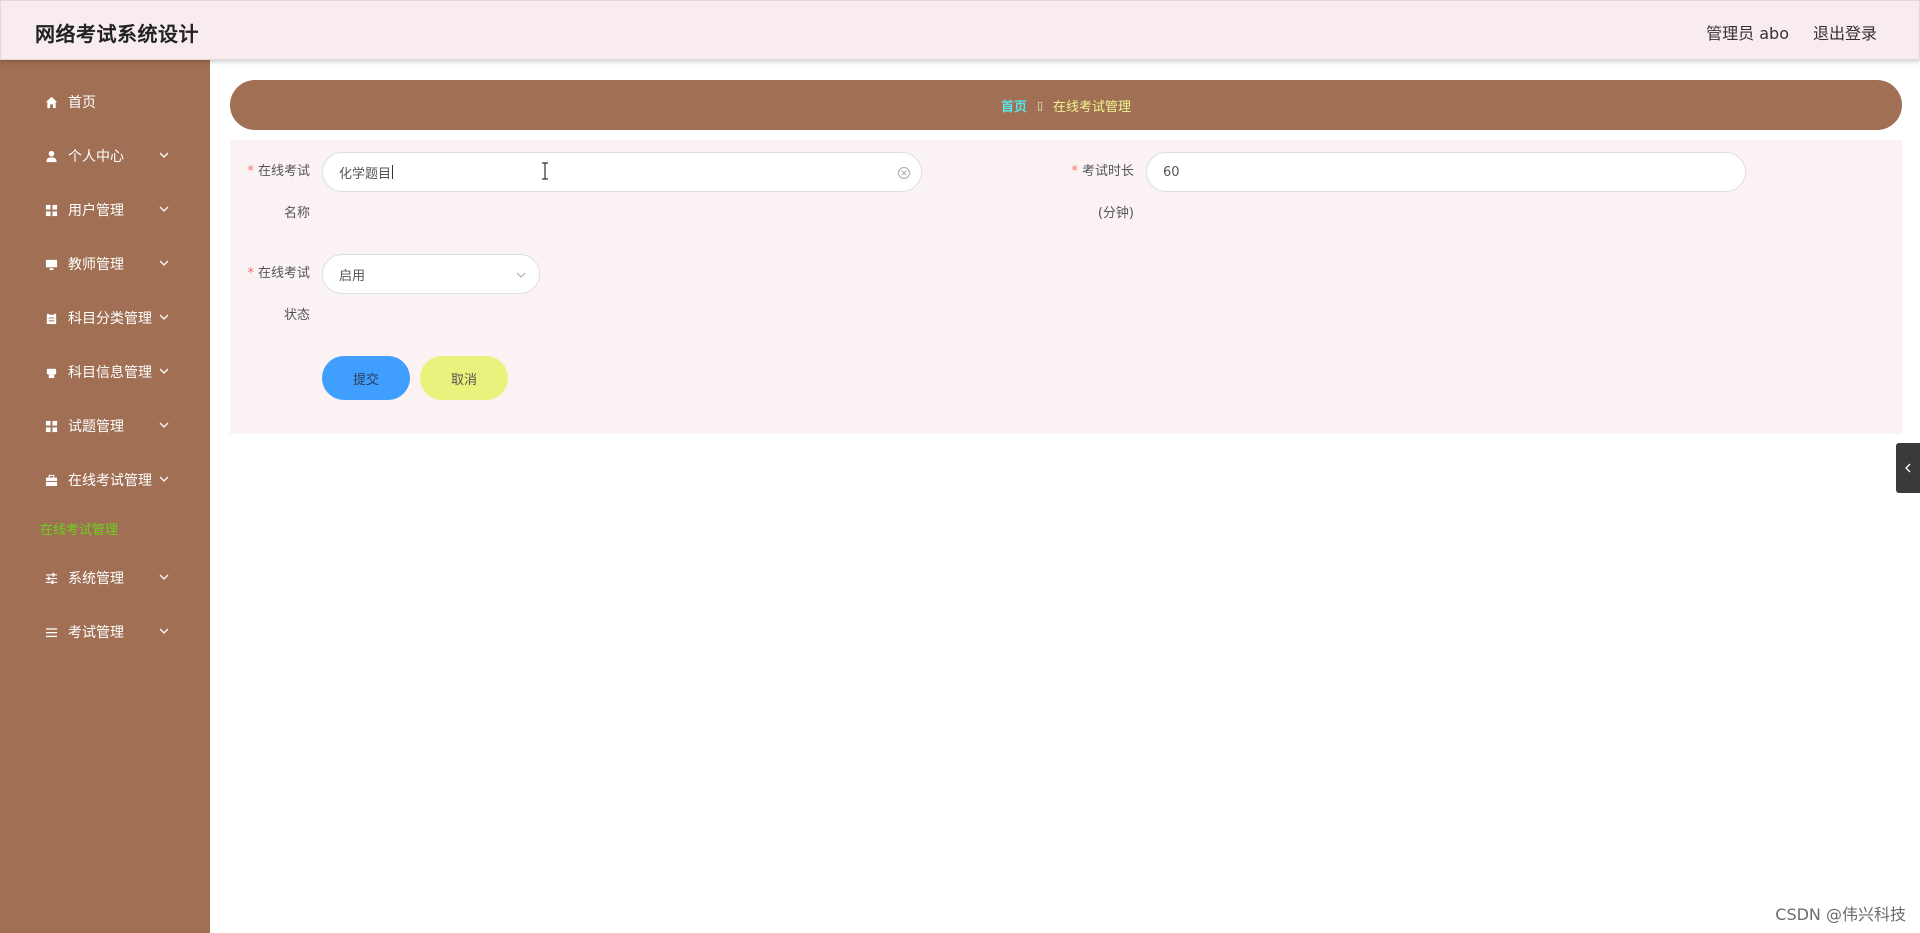  Describe the element at coordinates (110, 481) in the screenshot. I see `sidebar-item-label: 在线考试管理` at that location.